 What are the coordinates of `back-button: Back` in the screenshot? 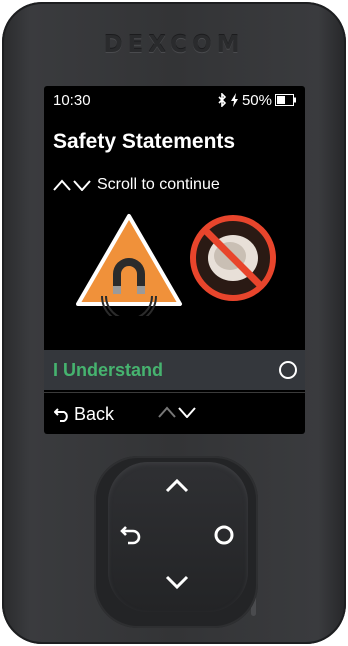 It's located at (84, 414).